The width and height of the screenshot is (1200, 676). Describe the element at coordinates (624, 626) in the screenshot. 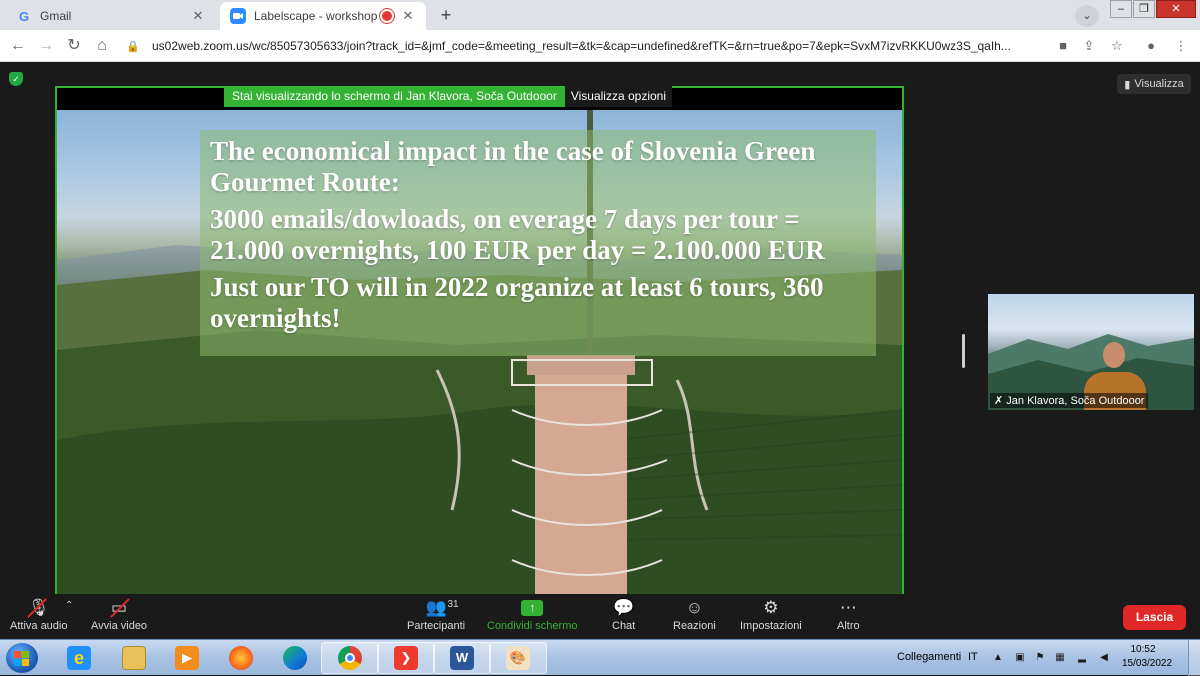

I see `chat-label: Chat` at that location.